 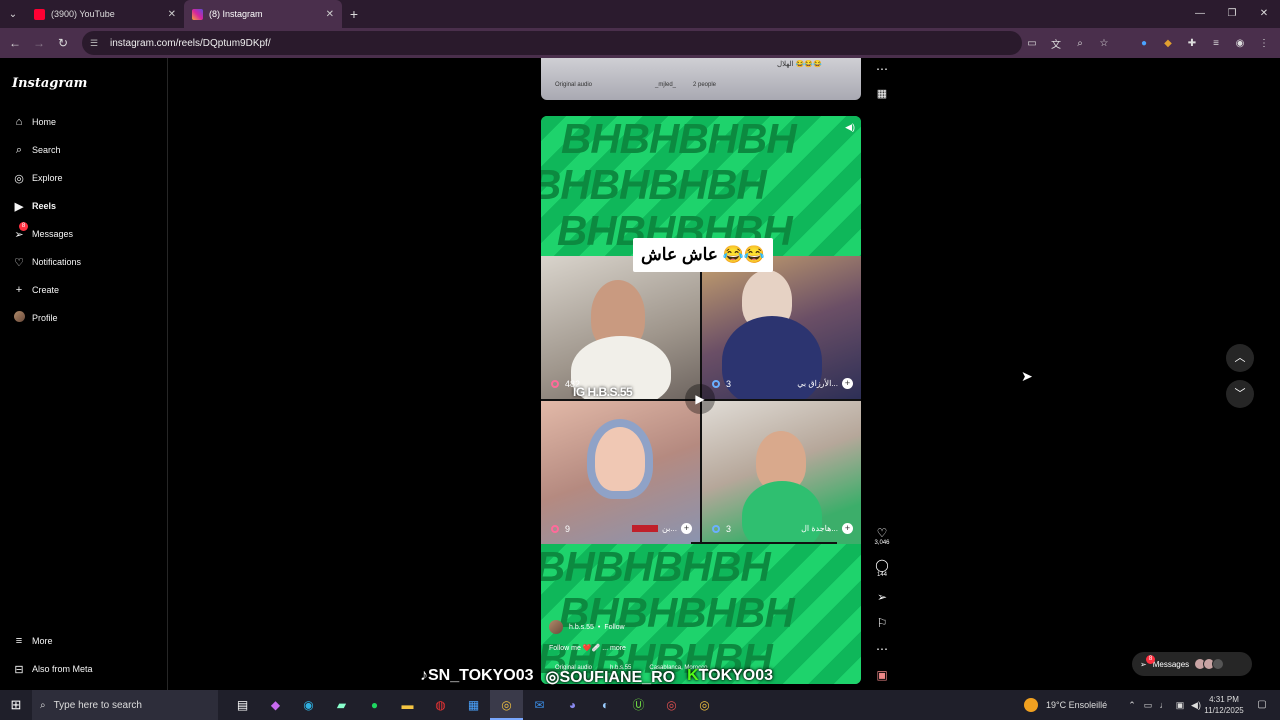 I want to click on sidebar-item-search: ⌕ Search, so click(x=36, y=150).